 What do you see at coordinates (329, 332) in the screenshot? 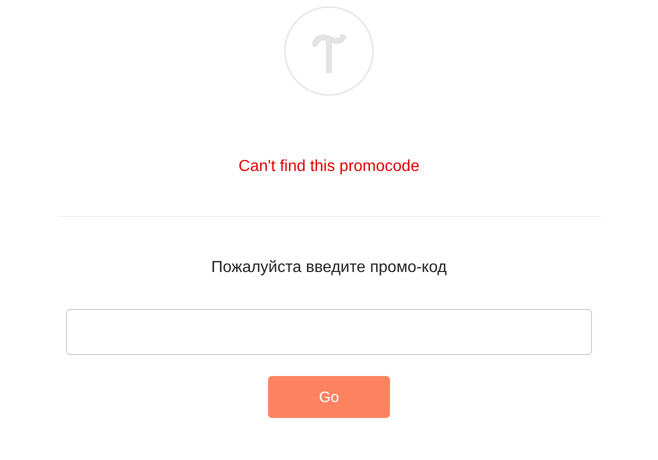
I see `promo-code-field` at bounding box center [329, 332].